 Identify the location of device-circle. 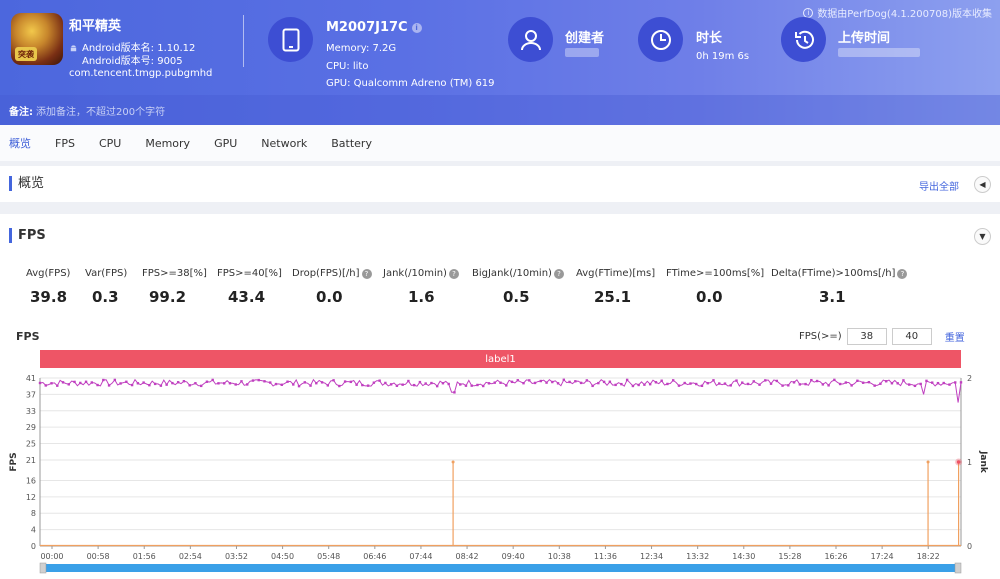
(290, 39).